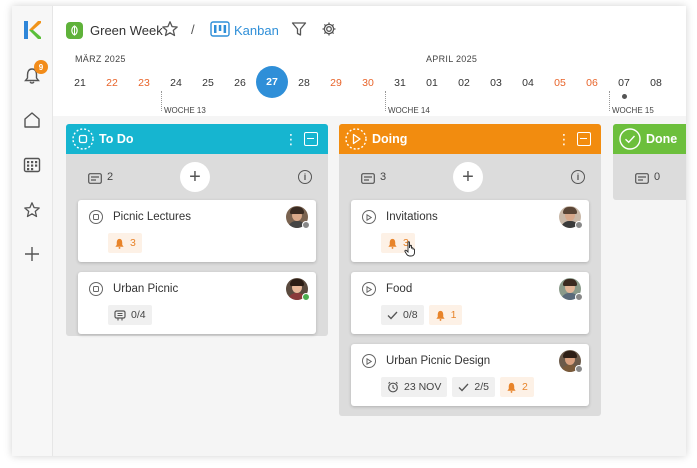  What do you see at coordinates (41, 67) in the screenshot?
I see `notification-badge: 9` at bounding box center [41, 67].